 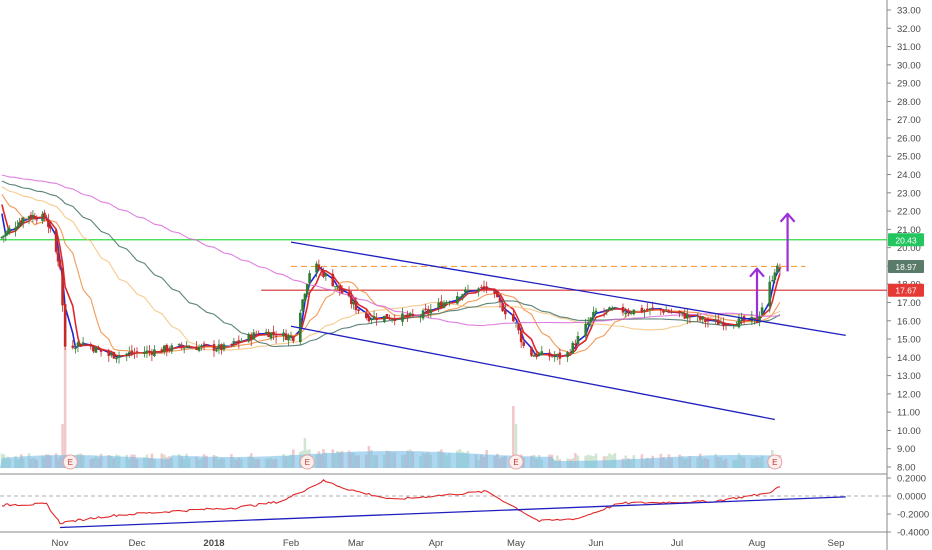 I want to click on oscillator-tick-label: 0.2000, so click(x=911, y=479).